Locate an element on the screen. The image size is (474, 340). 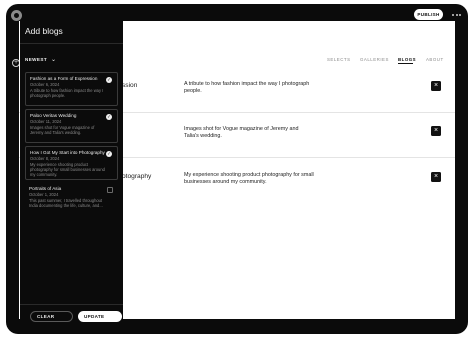
panel-footer-divider is located at coordinates (71, 304).